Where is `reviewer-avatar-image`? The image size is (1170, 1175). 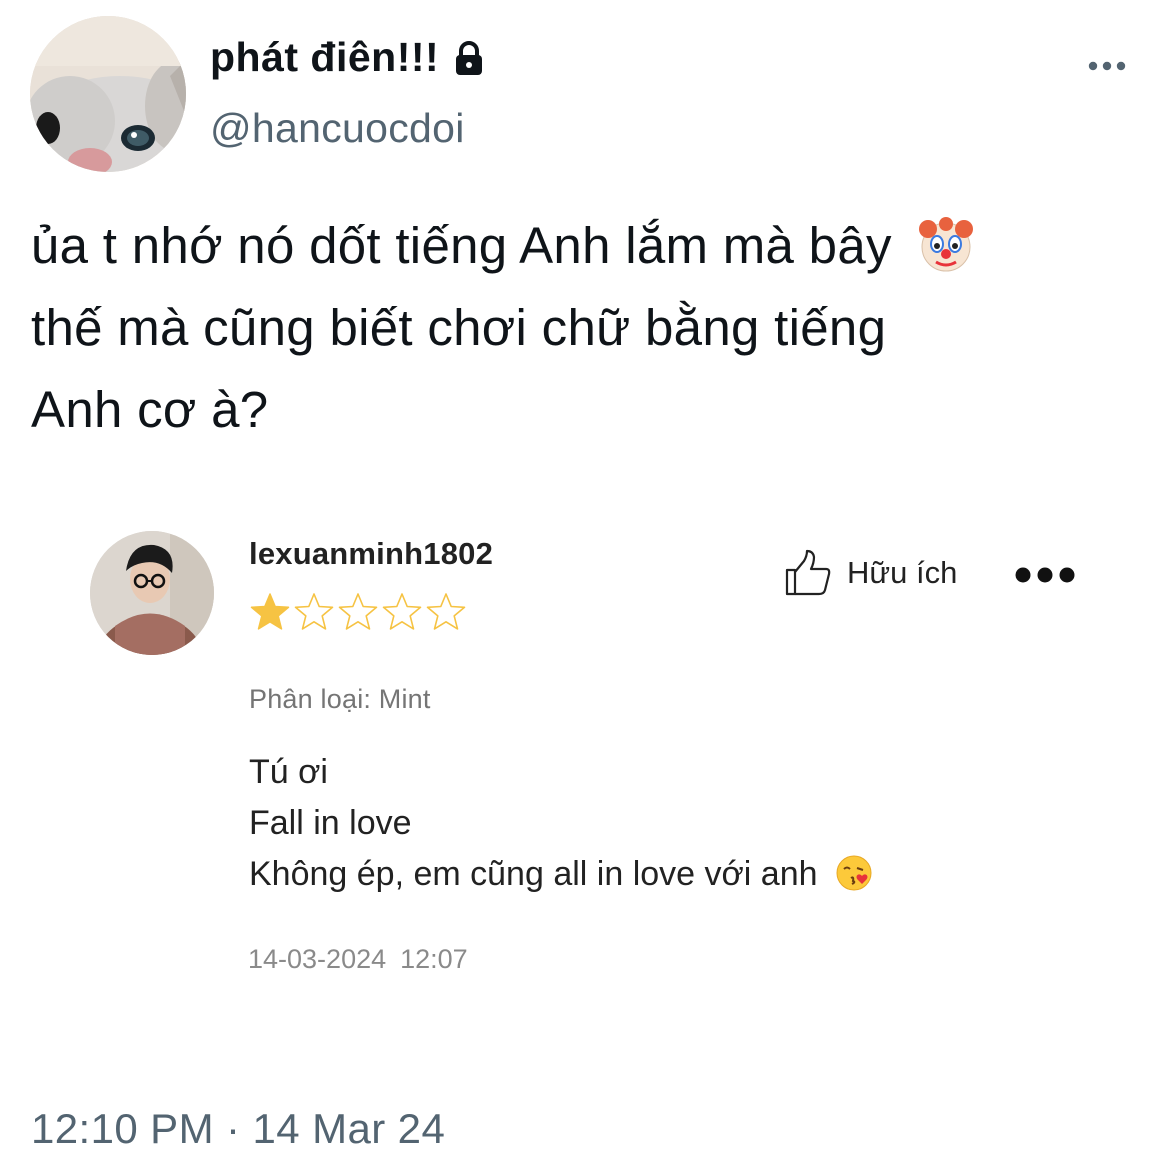 reviewer-avatar-image is located at coordinates (152, 593).